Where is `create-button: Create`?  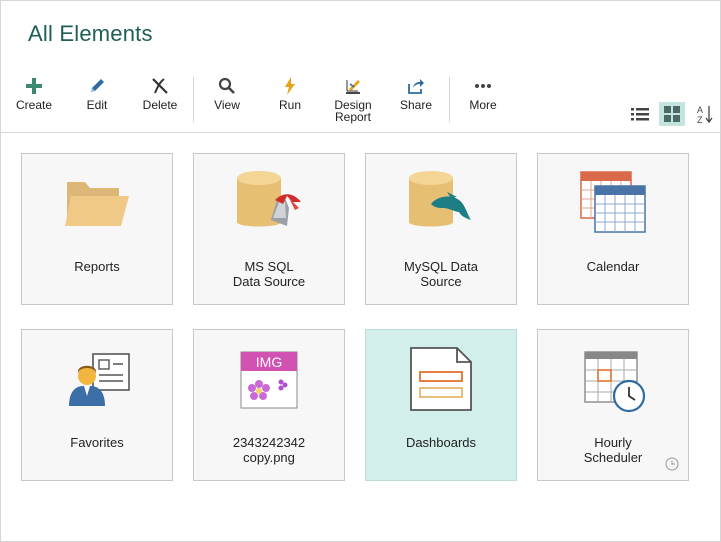
create-button: Create is located at coordinates (34, 91).